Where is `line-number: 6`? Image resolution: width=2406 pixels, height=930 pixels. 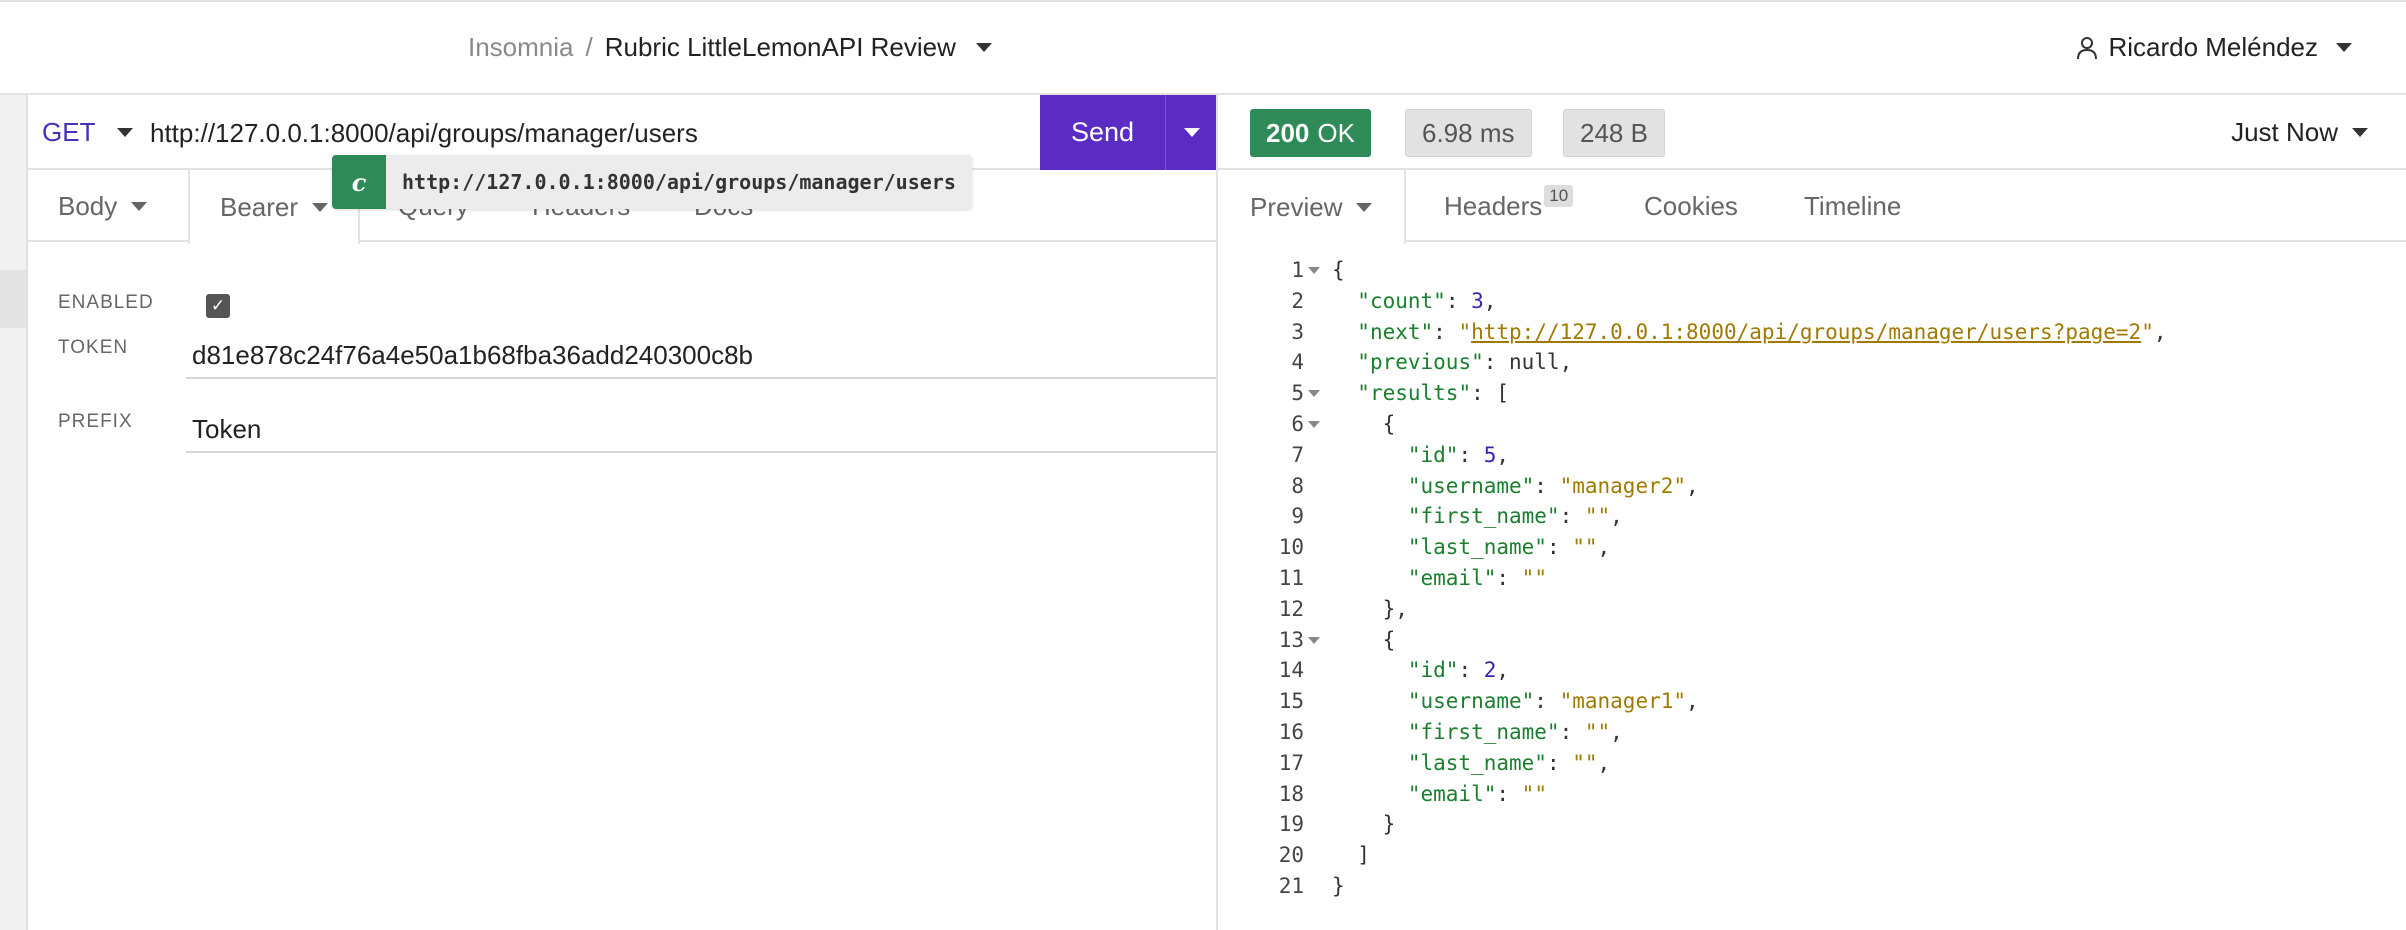 line-number: 6 is located at coordinates (1297, 423).